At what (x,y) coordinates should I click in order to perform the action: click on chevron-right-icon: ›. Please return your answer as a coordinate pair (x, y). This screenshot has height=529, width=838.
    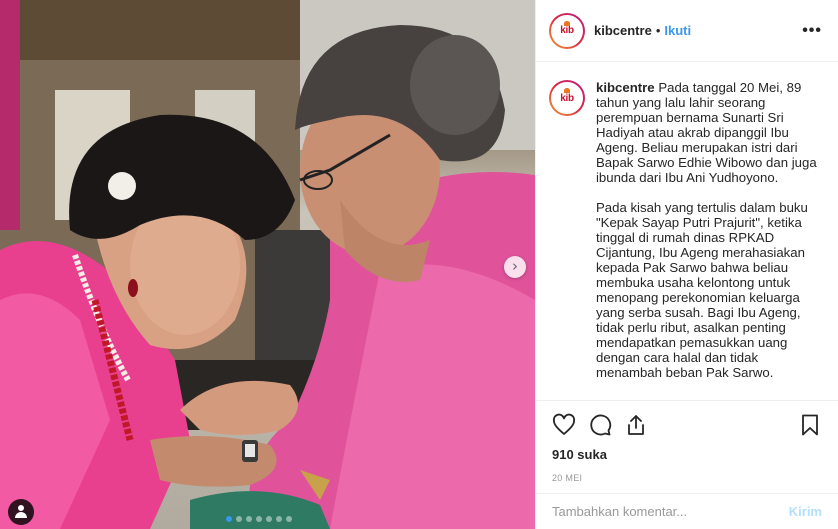
    Looking at the image, I should click on (515, 266).